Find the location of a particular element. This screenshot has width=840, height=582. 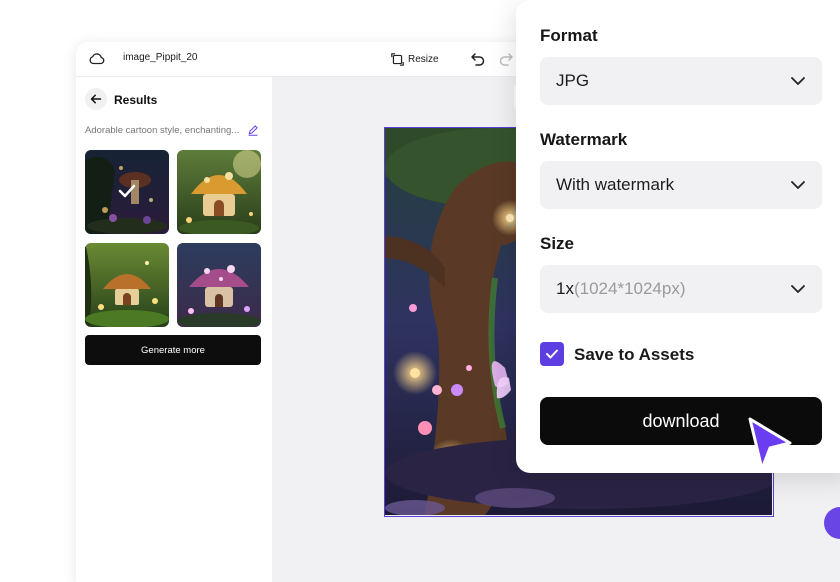

size-hint: (1024*1024px) is located at coordinates (629, 288).